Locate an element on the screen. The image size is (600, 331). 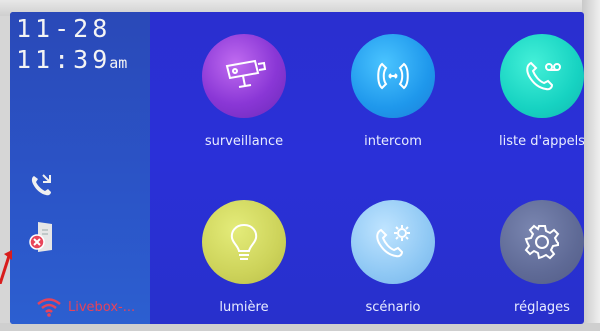
reglages-button is located at coordinates (542, 242).